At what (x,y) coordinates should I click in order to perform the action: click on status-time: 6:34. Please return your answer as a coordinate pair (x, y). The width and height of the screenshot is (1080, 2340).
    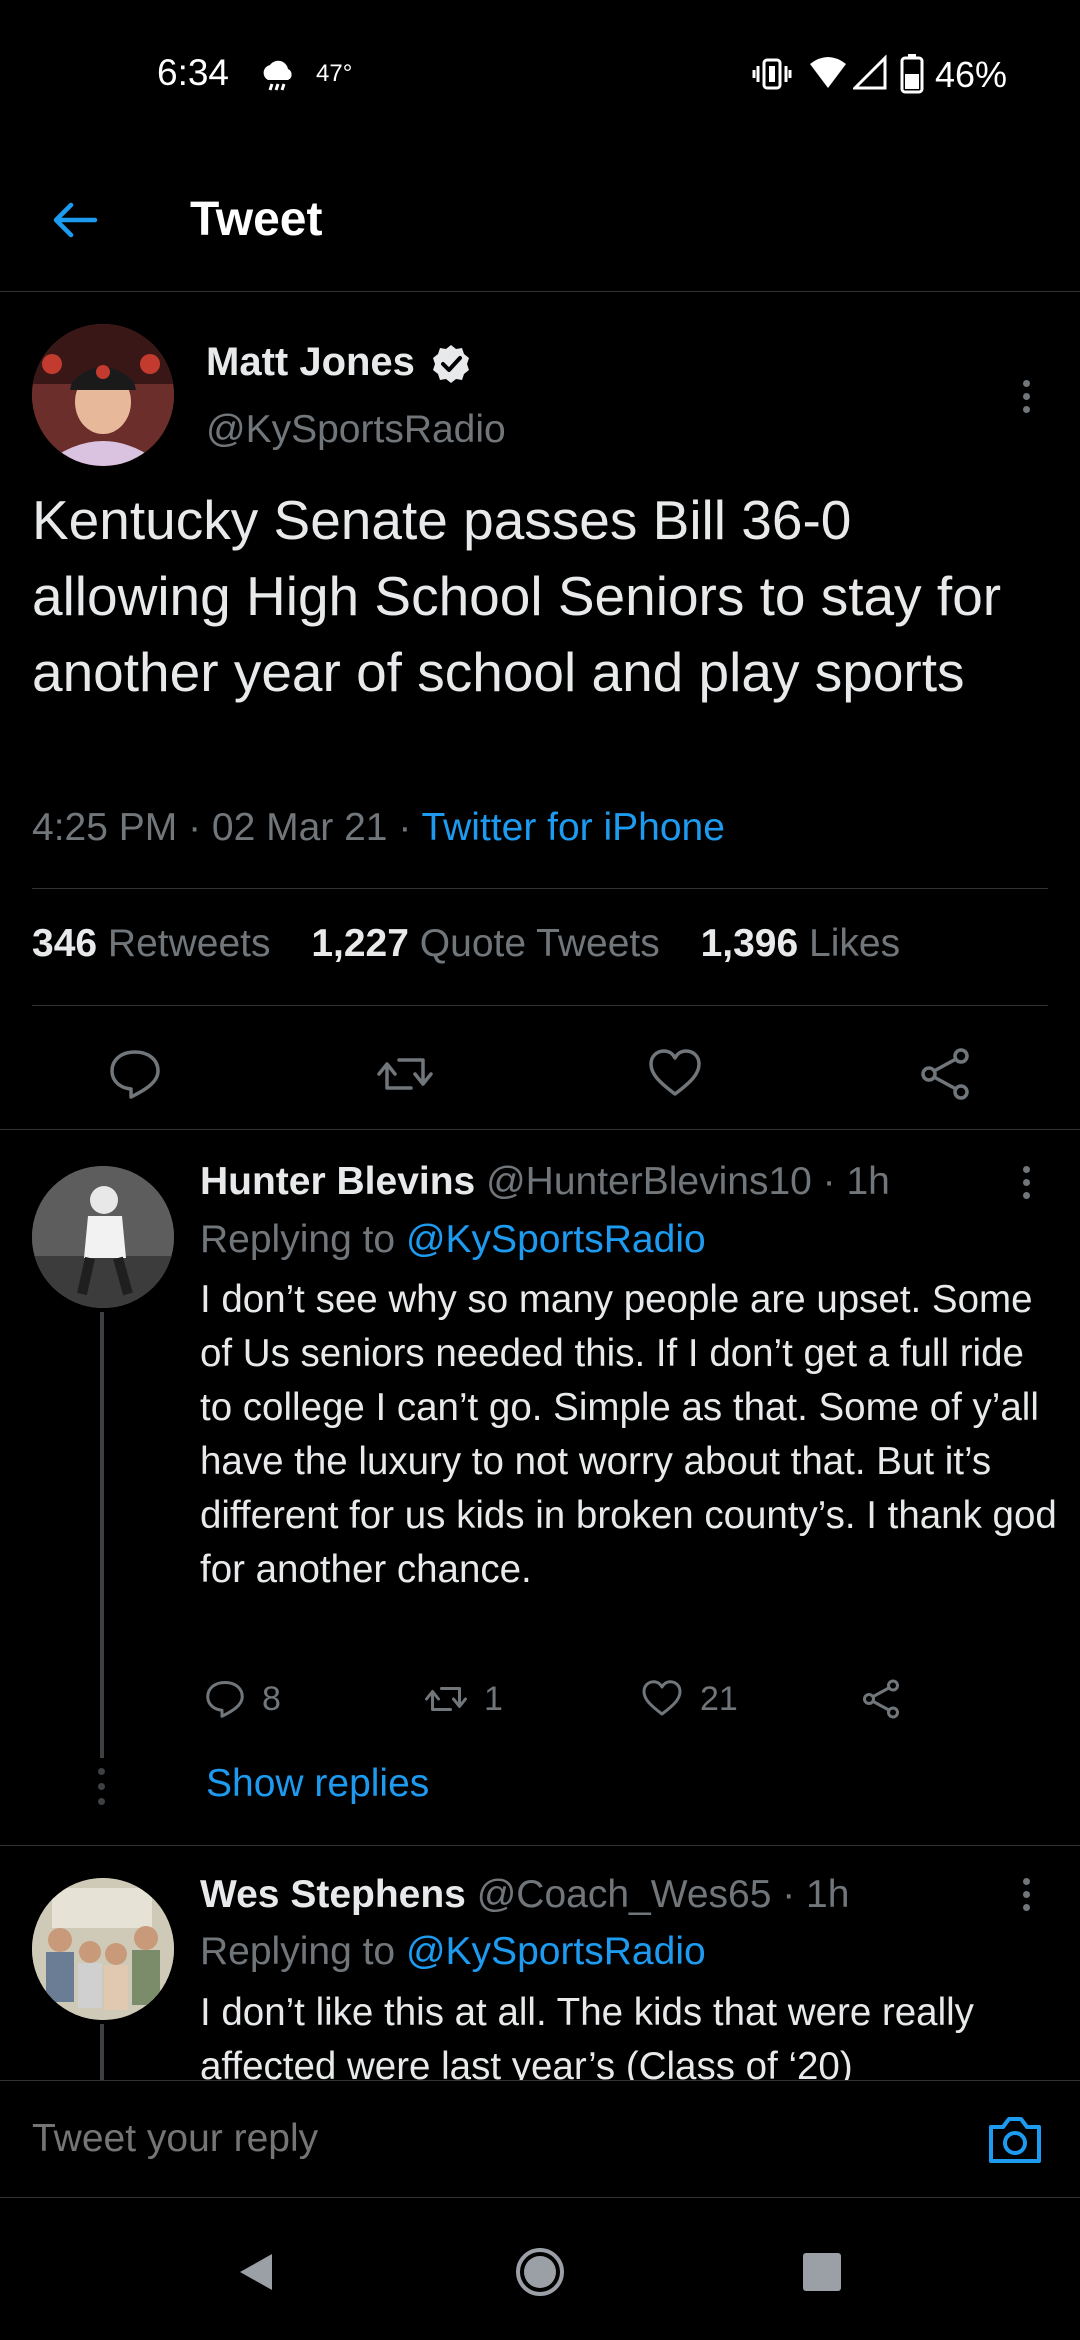
    Looking at the image, I should click on (193, 72).